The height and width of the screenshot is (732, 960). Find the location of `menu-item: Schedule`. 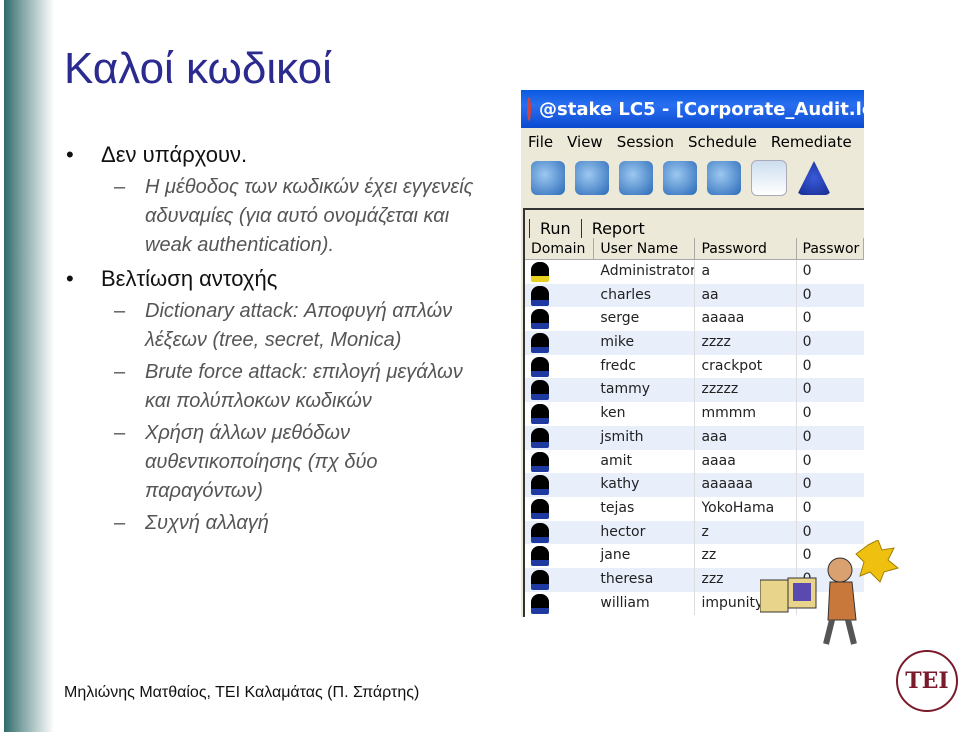

menu-item: Schedule is located at coordinates (722, 142).